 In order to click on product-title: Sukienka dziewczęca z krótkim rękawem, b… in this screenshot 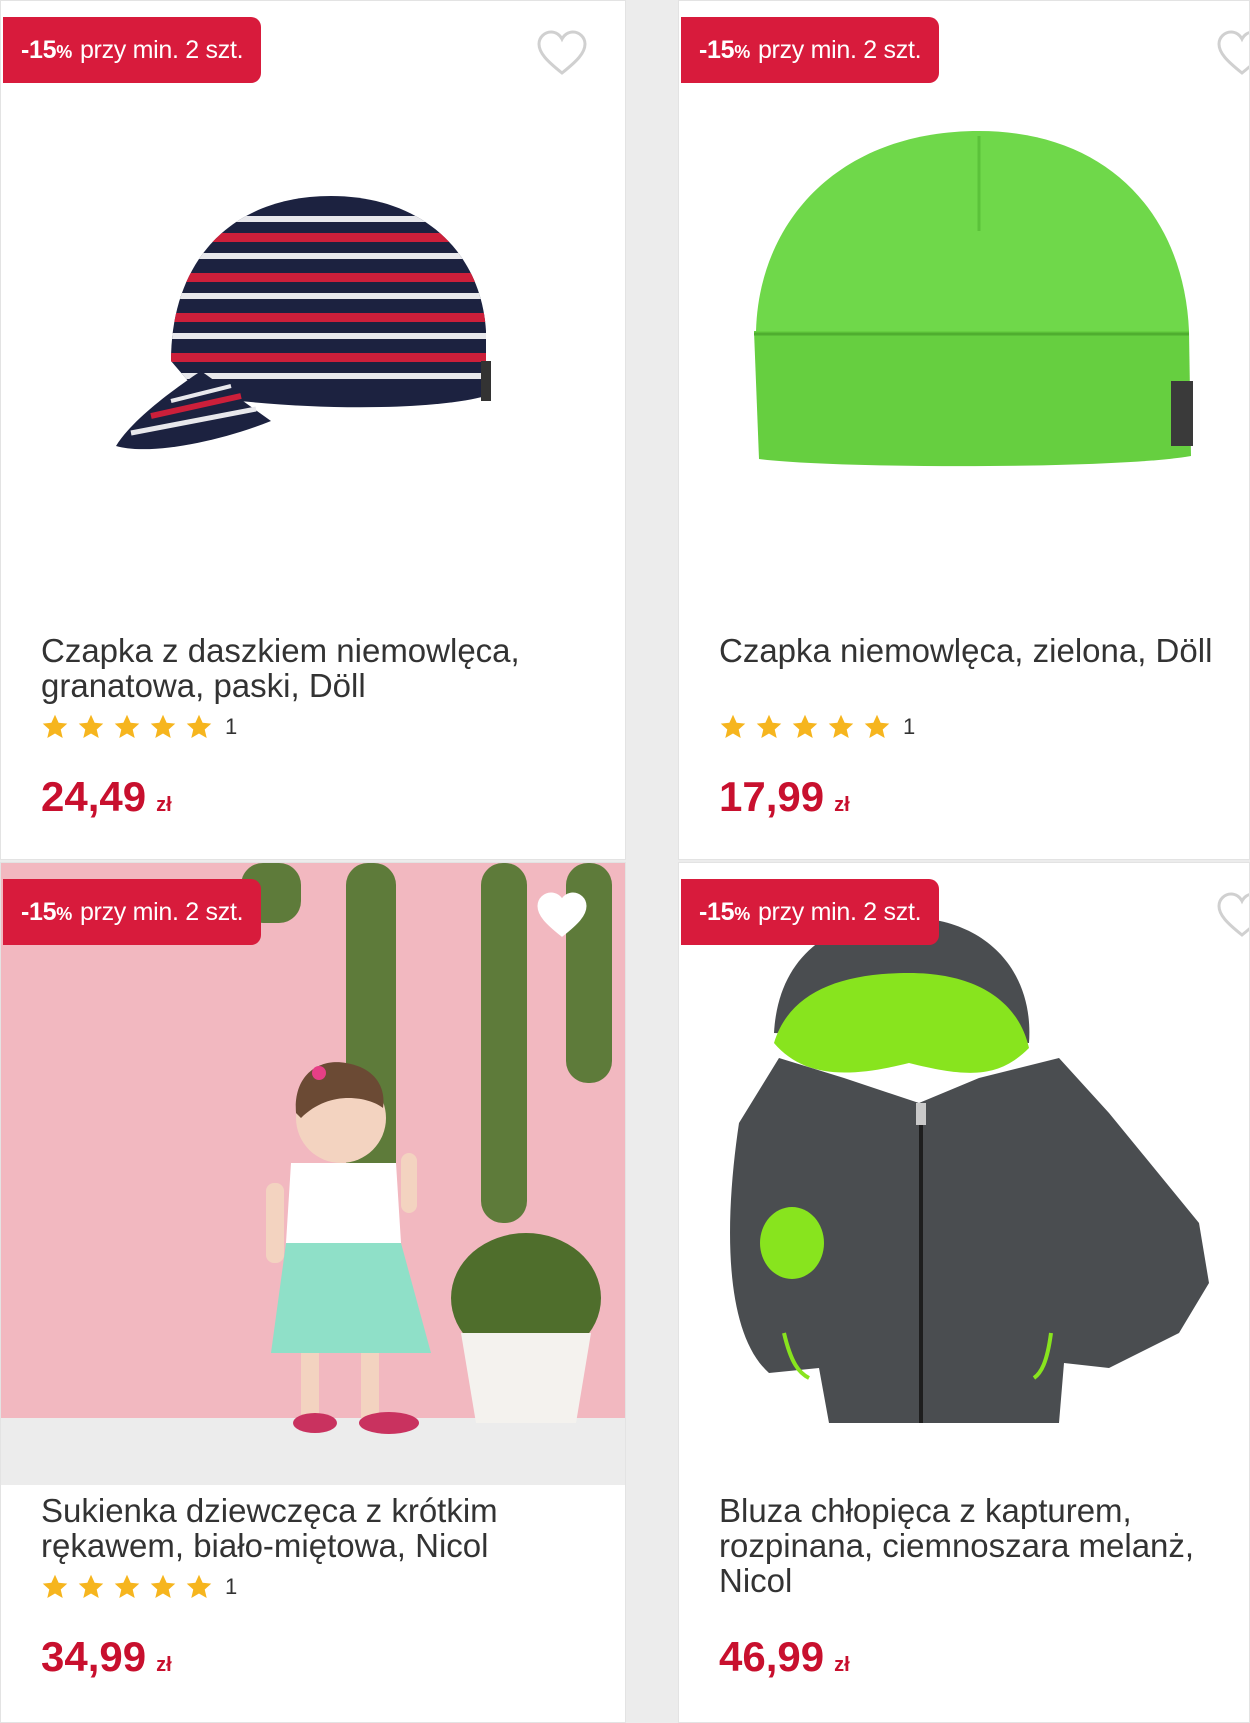, I will do `click(306, 1528)`.